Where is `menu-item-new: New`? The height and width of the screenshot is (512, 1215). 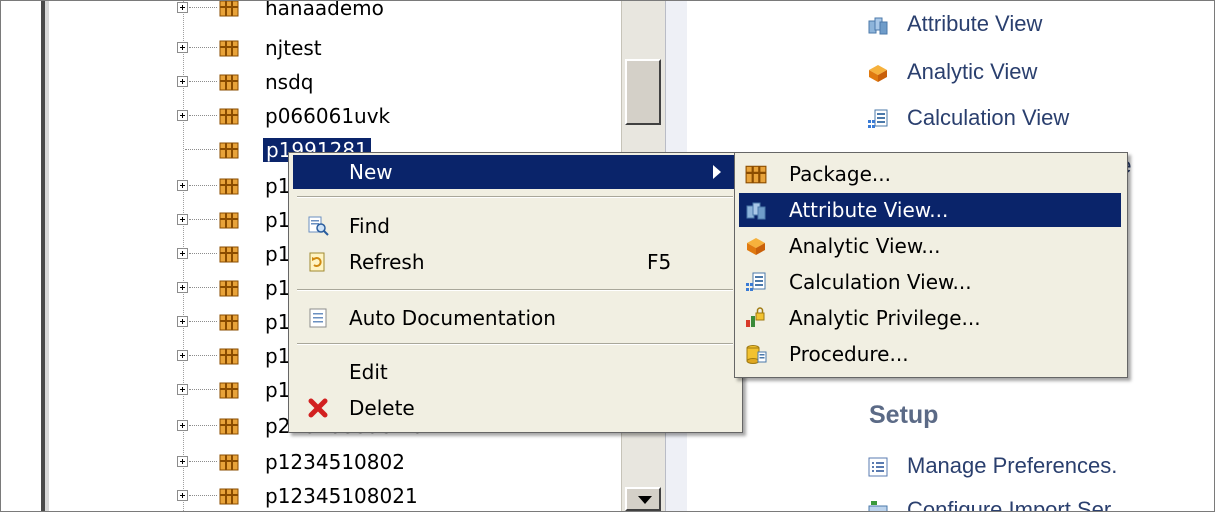 menu-item-new: New is located at coordinates (515, 172).